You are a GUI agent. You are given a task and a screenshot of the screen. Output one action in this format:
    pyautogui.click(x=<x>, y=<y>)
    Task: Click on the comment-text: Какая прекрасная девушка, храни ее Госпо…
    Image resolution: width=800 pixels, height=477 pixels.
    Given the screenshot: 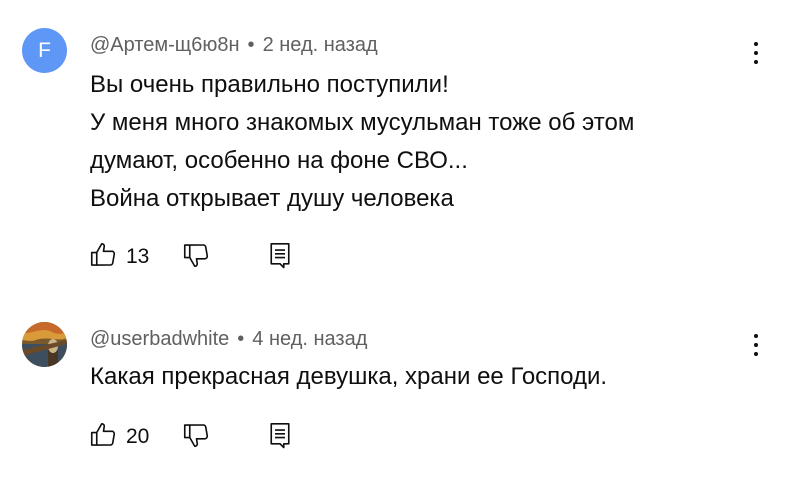 What is the action you would take?
    pyautogui.click(x=348, y=377)
    